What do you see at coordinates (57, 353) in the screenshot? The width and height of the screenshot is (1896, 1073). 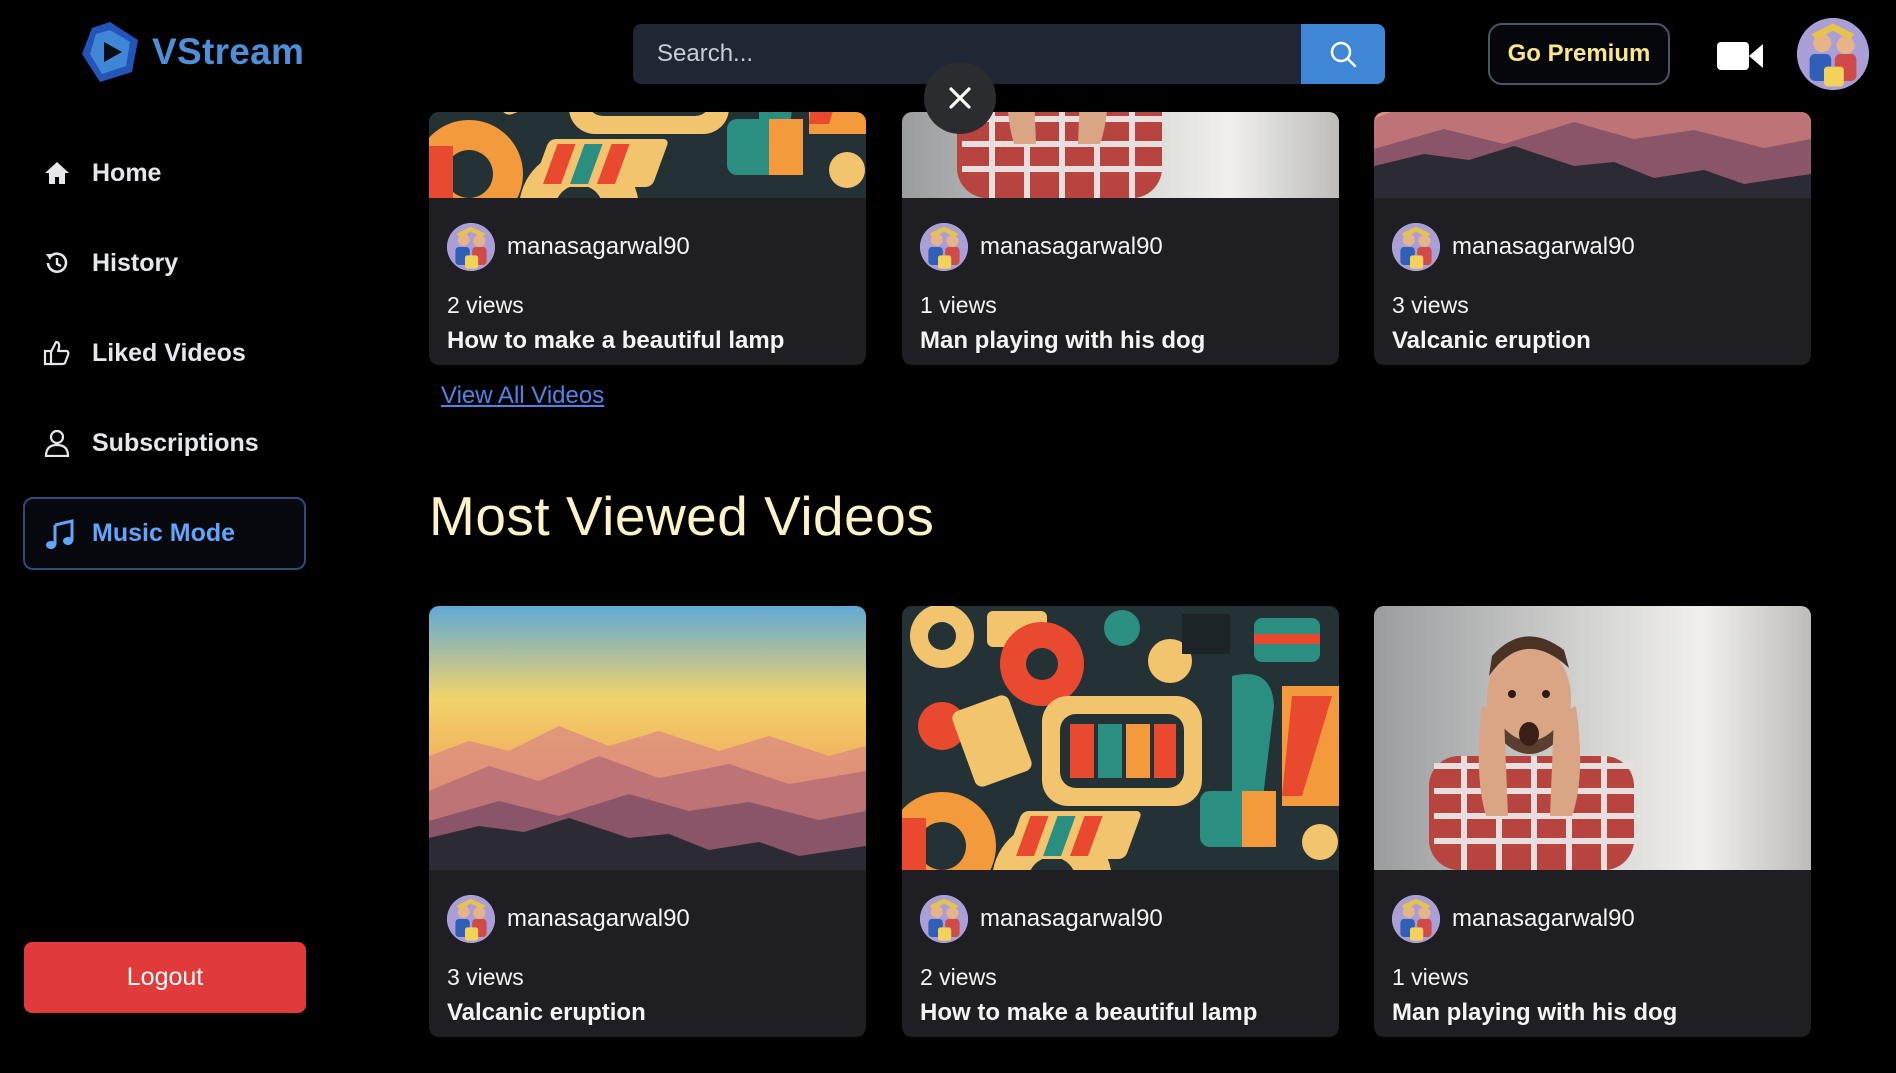 I see `thumbs-up-icon` at bounding box center [57, 353].